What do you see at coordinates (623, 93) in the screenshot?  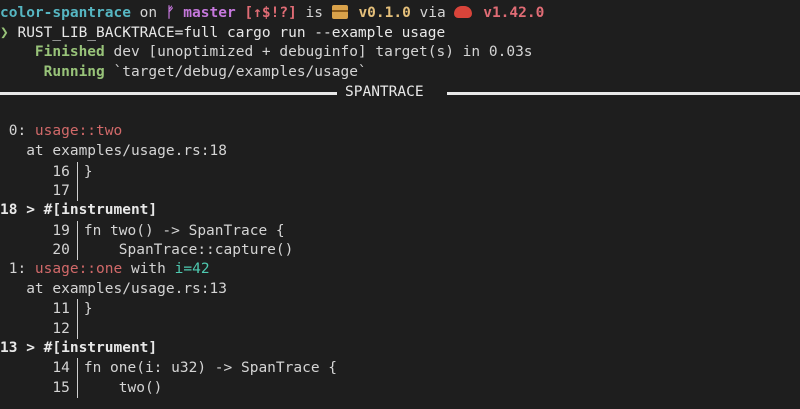 I see `header-rule-right` at bounding box center [623, 93].